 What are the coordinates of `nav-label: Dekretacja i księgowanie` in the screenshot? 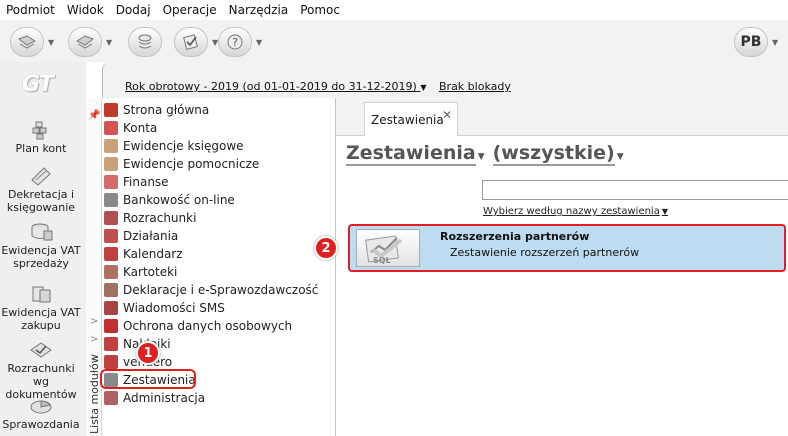 It's located at (41, 201).